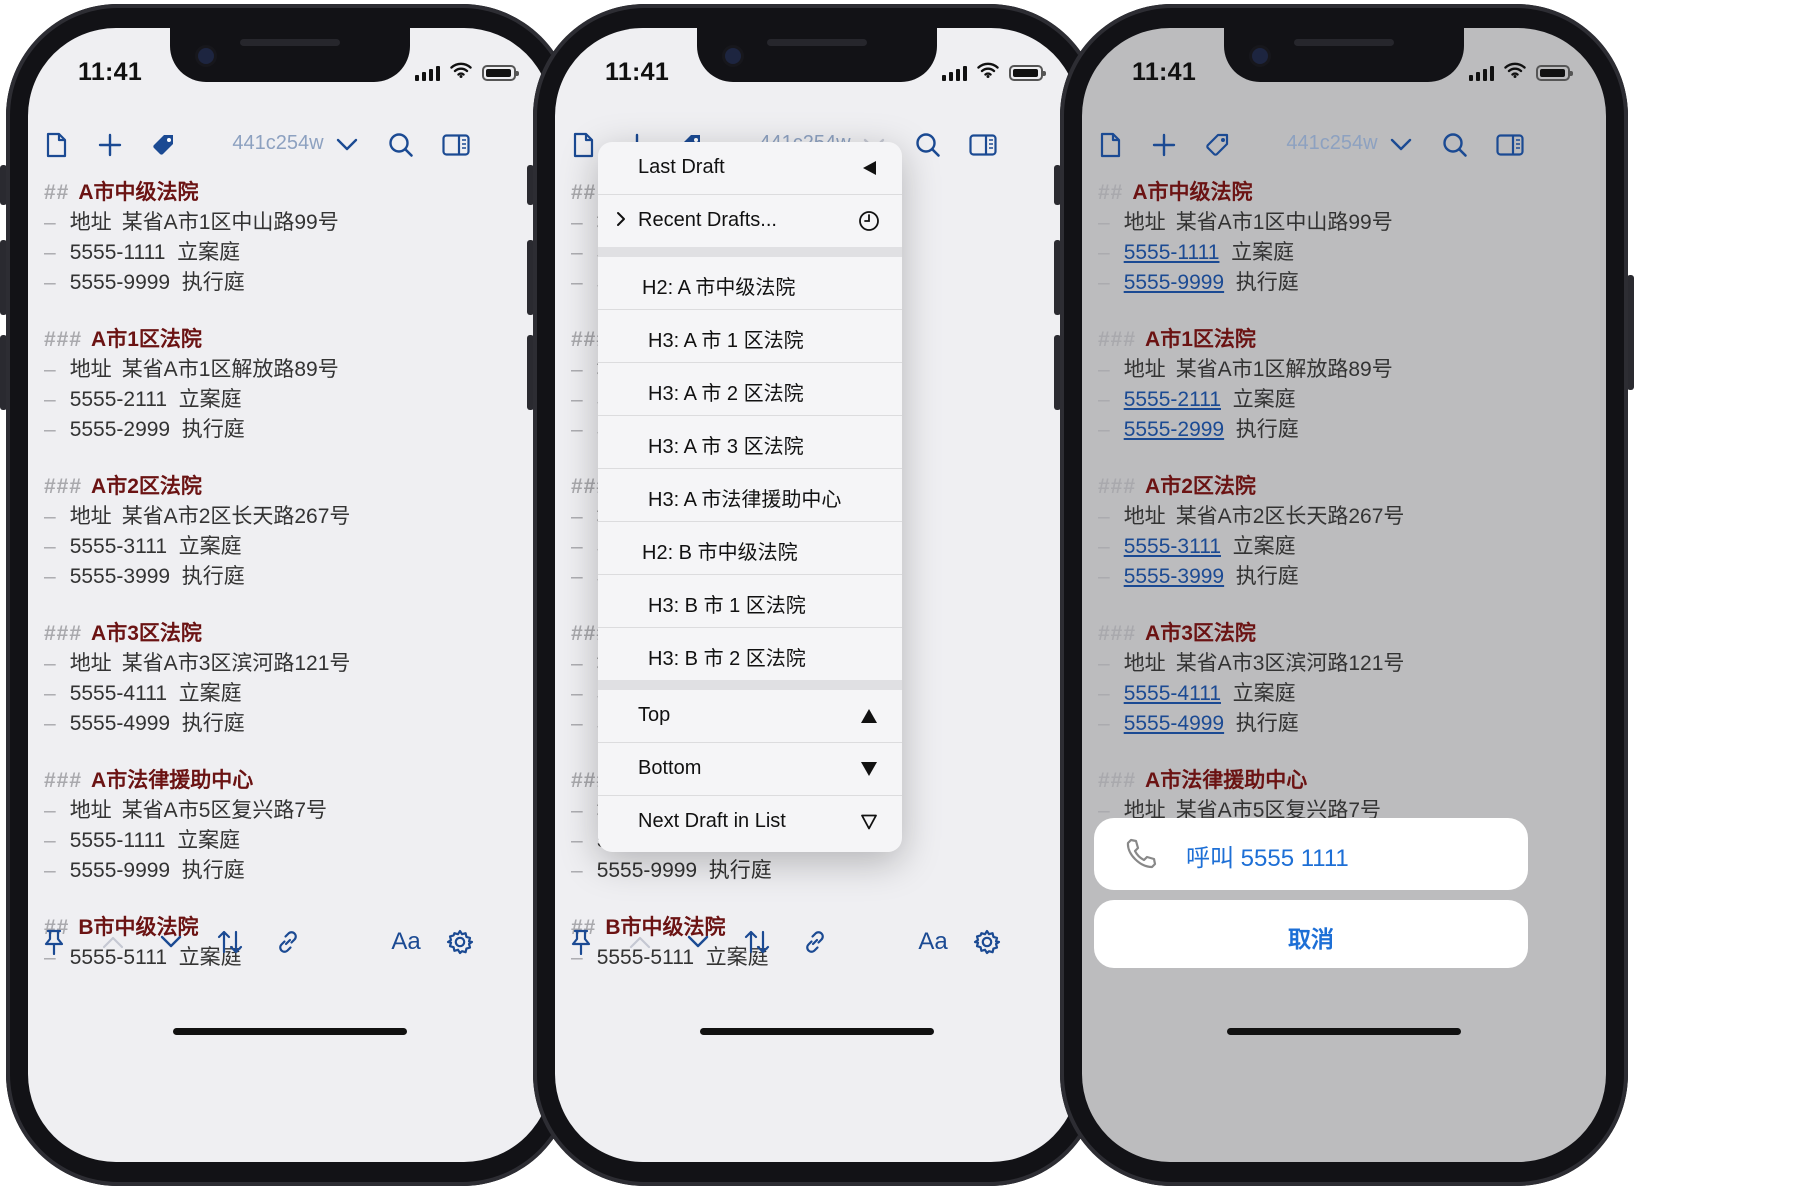  What do you see at coordinates (750, 716) in the screenshot?
I see `menu-item: Top` at bounding box center [750, 716].